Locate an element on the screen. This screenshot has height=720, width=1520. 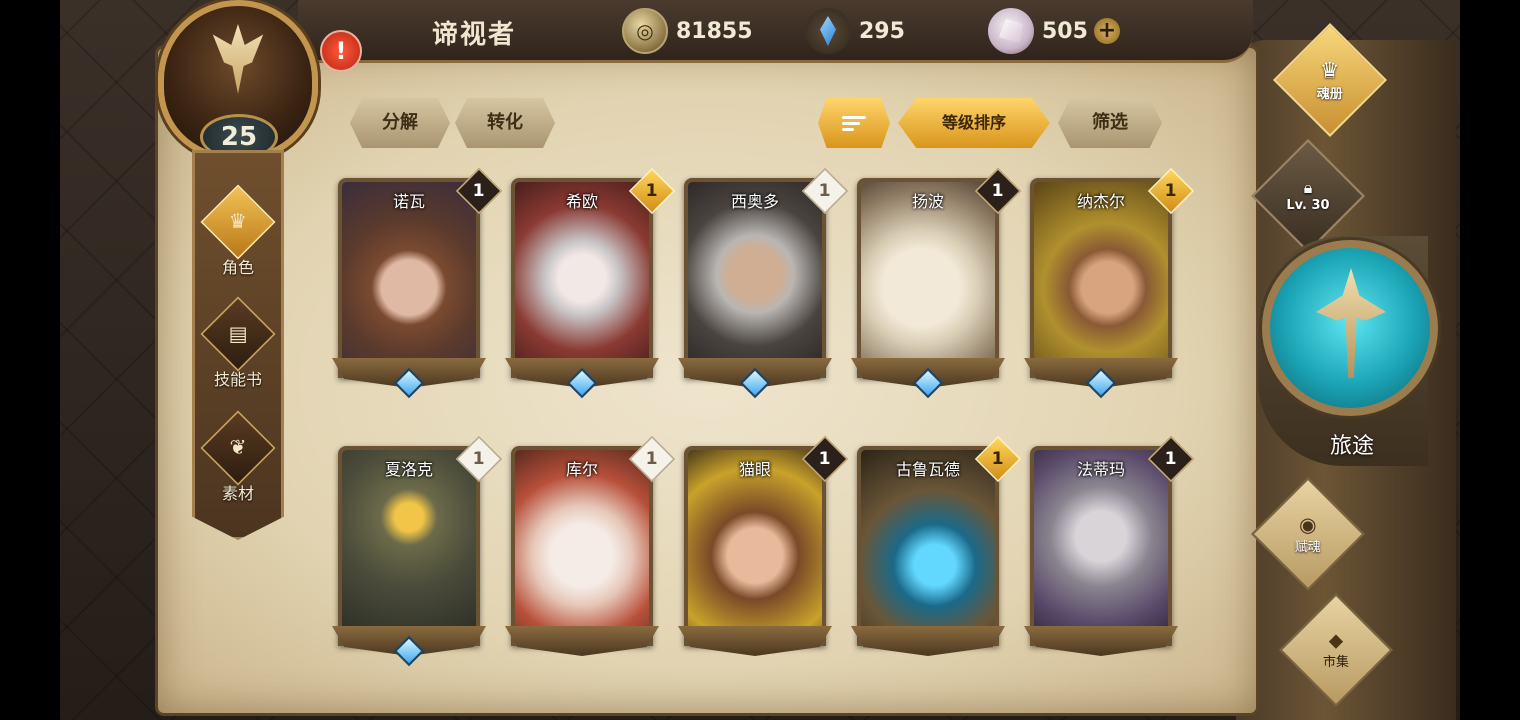
character-card: 扬波 1 is located at coordinates (936, 283).